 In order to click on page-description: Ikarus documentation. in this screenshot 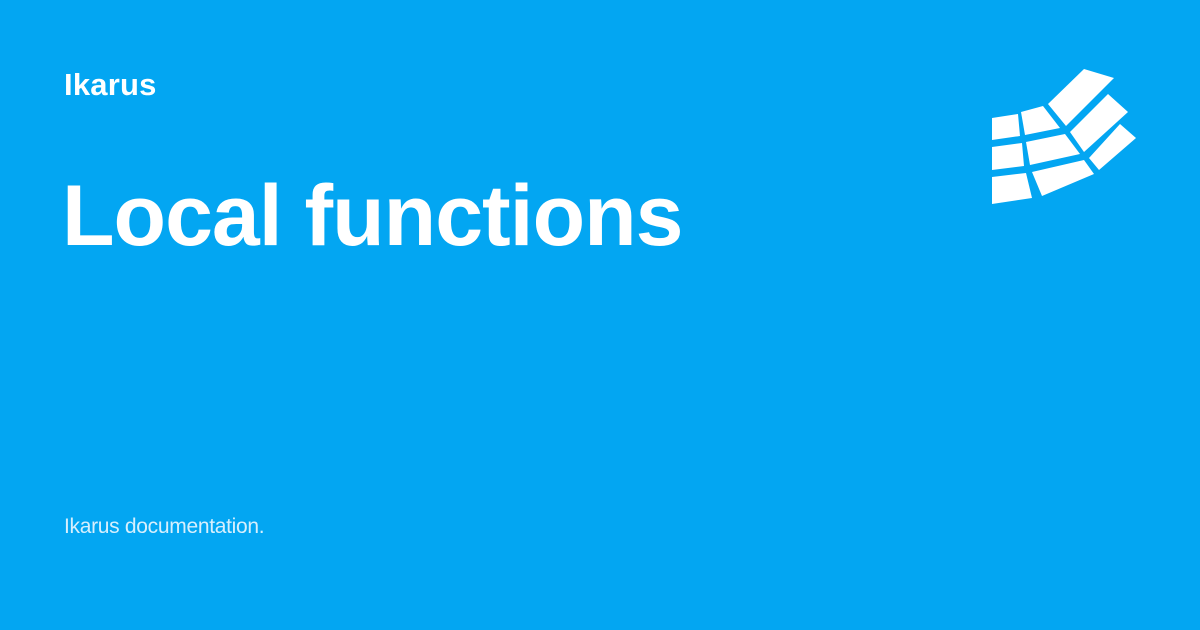, I will do `click(164, 526)`.